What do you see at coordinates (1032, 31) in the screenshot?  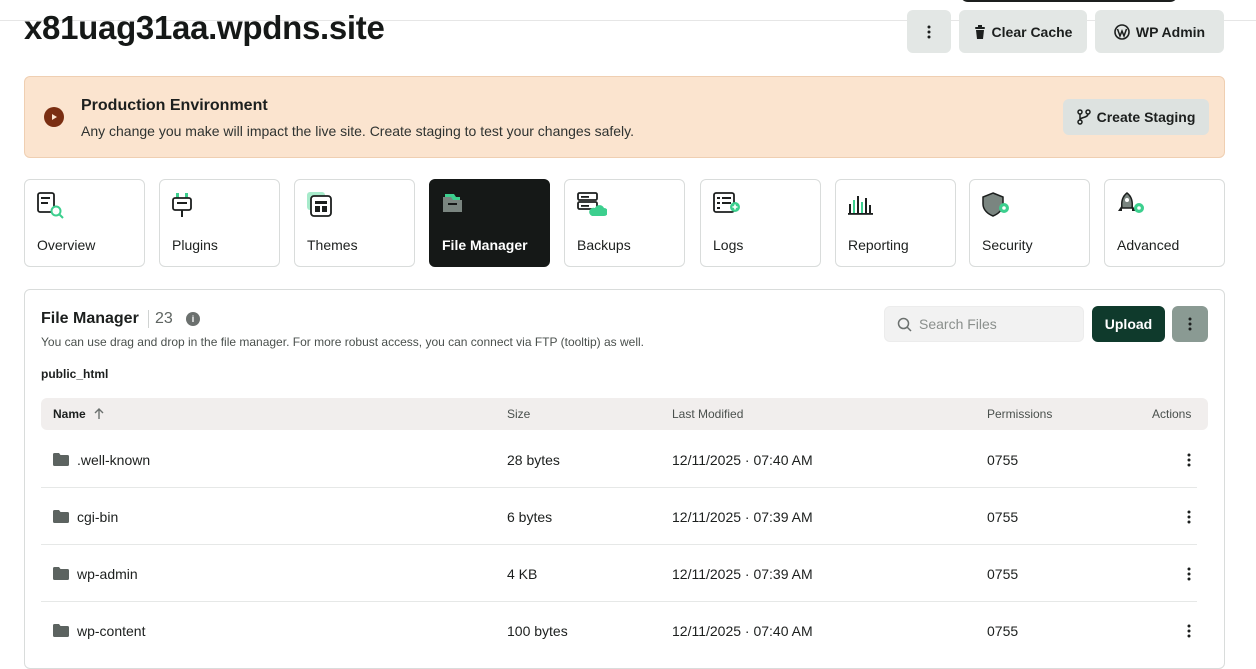 I see `clear-cache-label: Clear Cache` at bounding box center [1032, 31].